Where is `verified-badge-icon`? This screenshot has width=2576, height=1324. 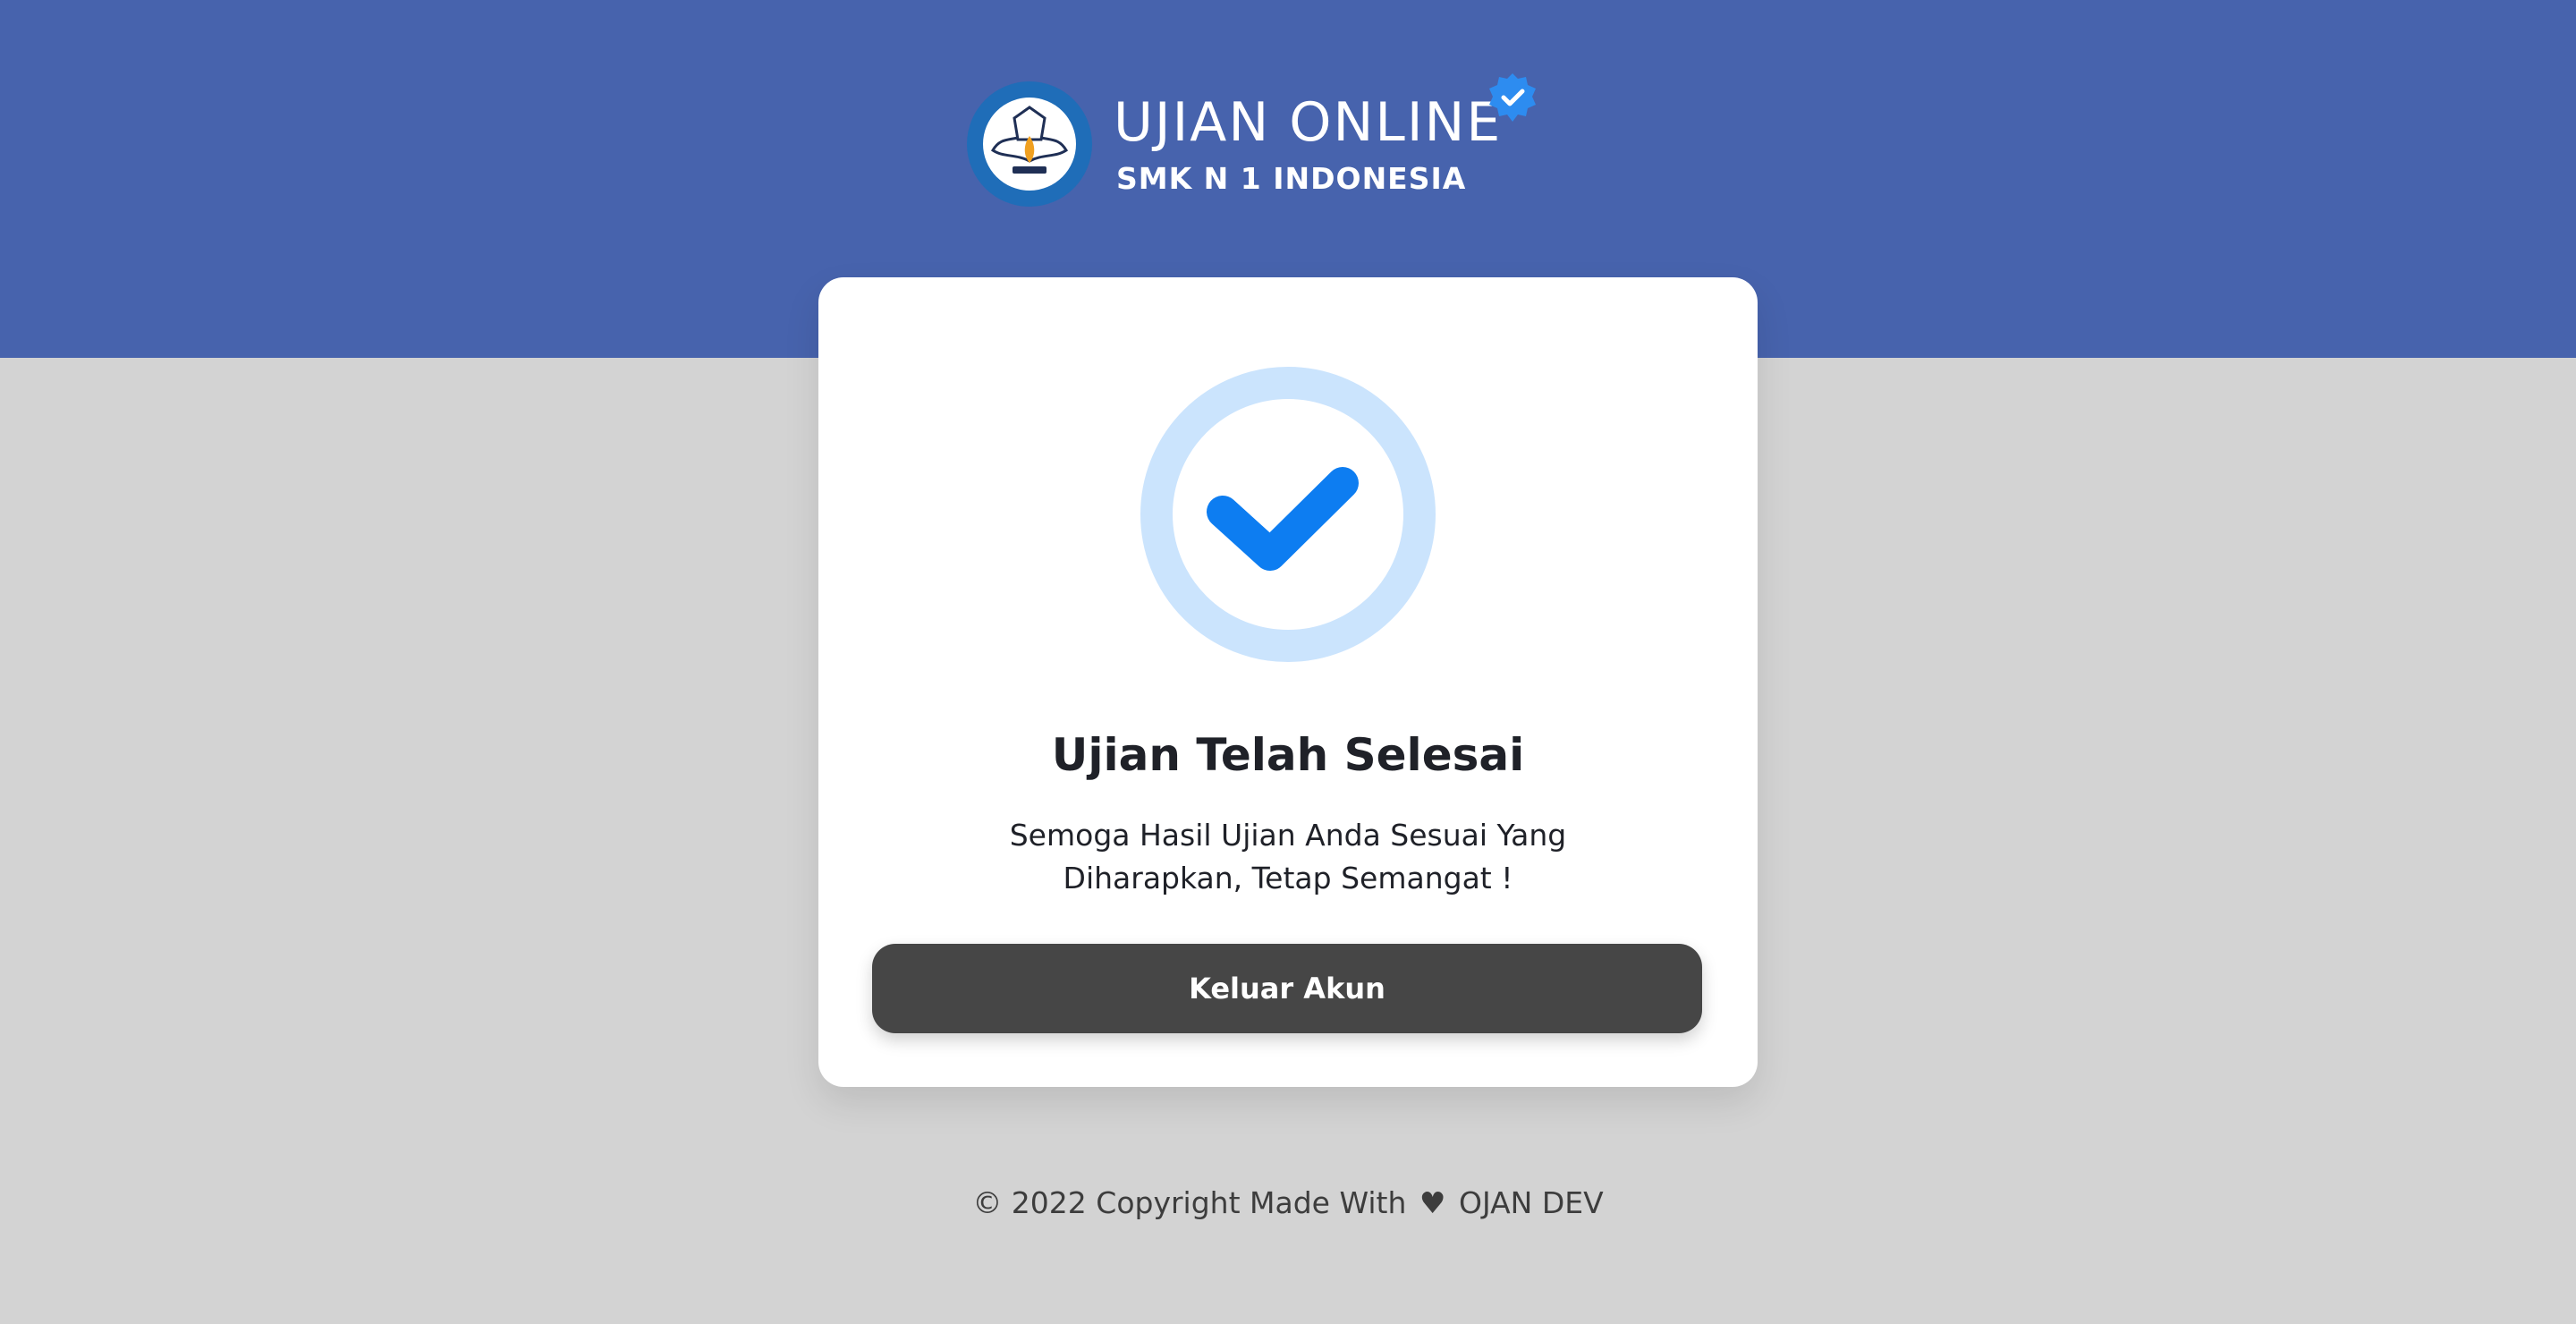
verified-badge-icon is located at coordinates (1512, 97).